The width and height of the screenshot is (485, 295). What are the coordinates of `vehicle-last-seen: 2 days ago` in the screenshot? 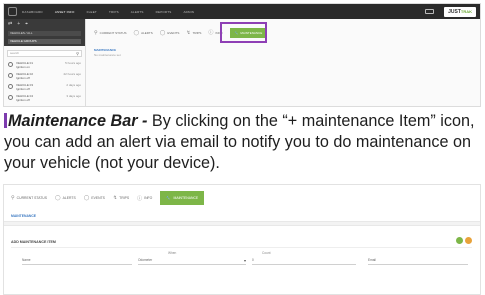 It's located at (73, 85).